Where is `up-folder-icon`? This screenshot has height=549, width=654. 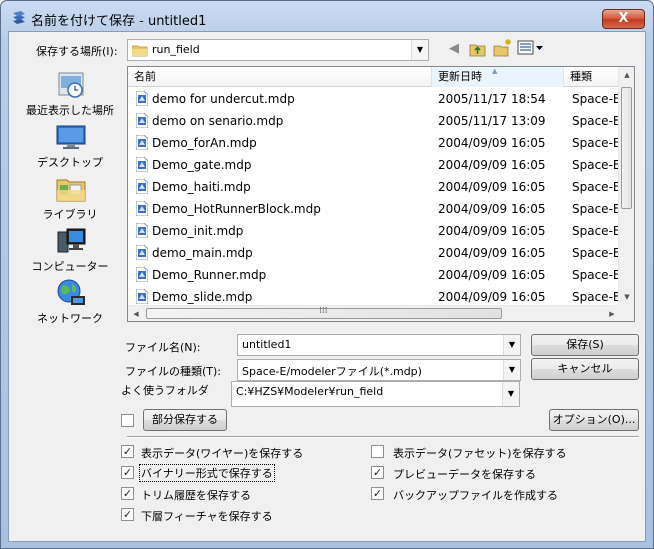 up-folder-icon is located at coordinates (478, 49).